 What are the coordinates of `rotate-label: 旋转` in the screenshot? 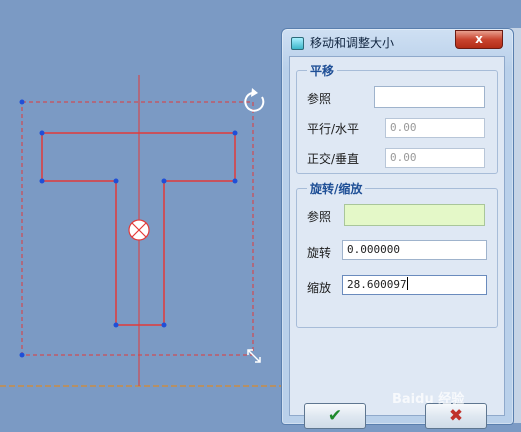 It's located at (319, 253).